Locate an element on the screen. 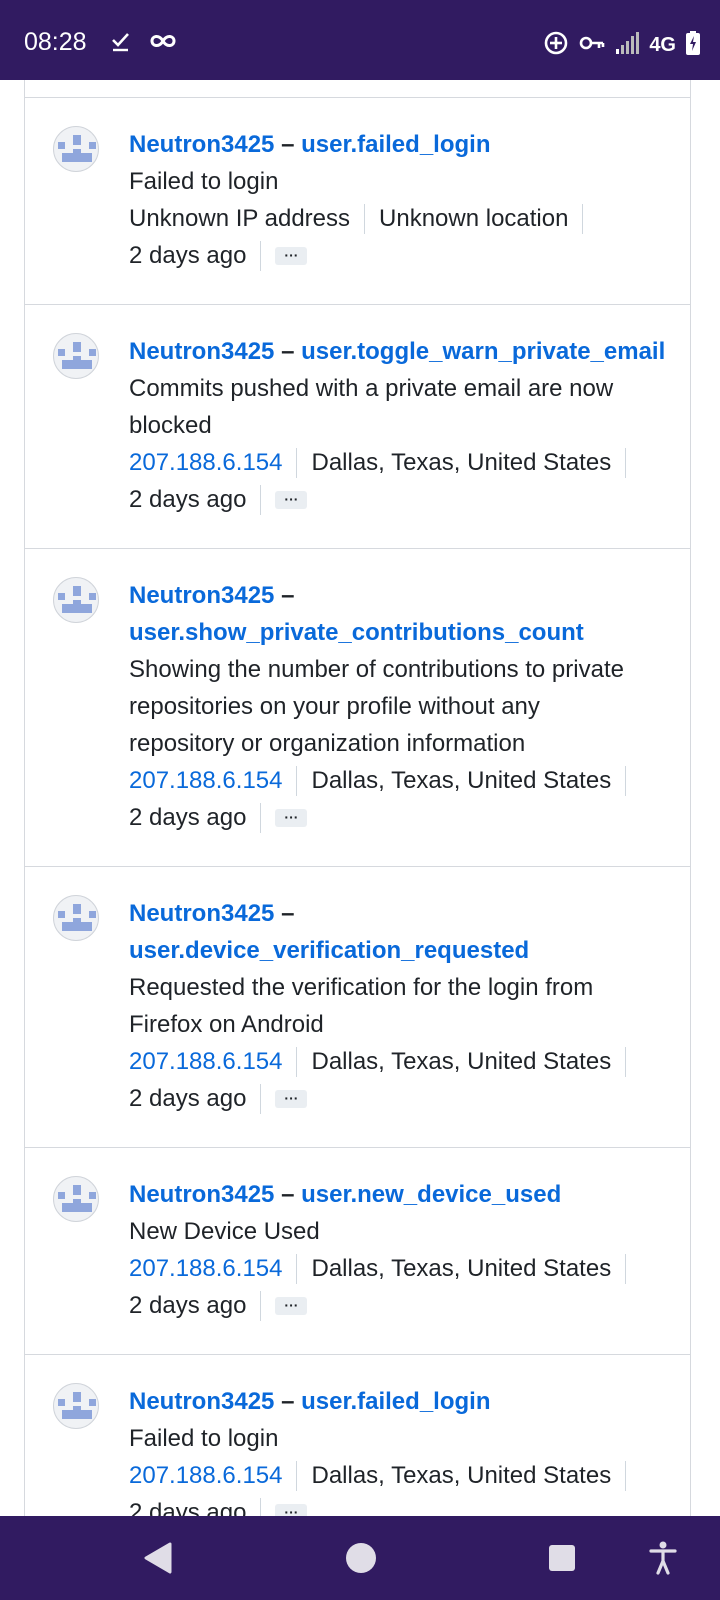 This screenshot has height=1600, width=720. check-icon is located at coordinates (121, 43).